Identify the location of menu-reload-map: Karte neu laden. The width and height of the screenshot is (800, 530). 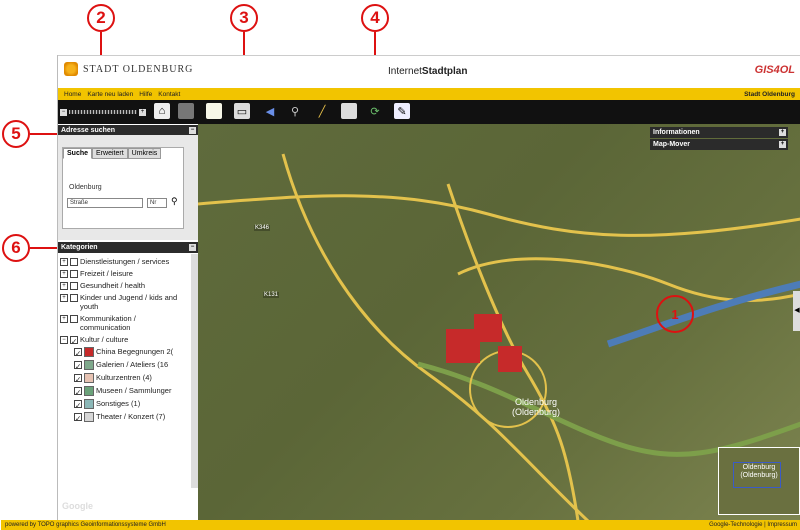
(110, 94).